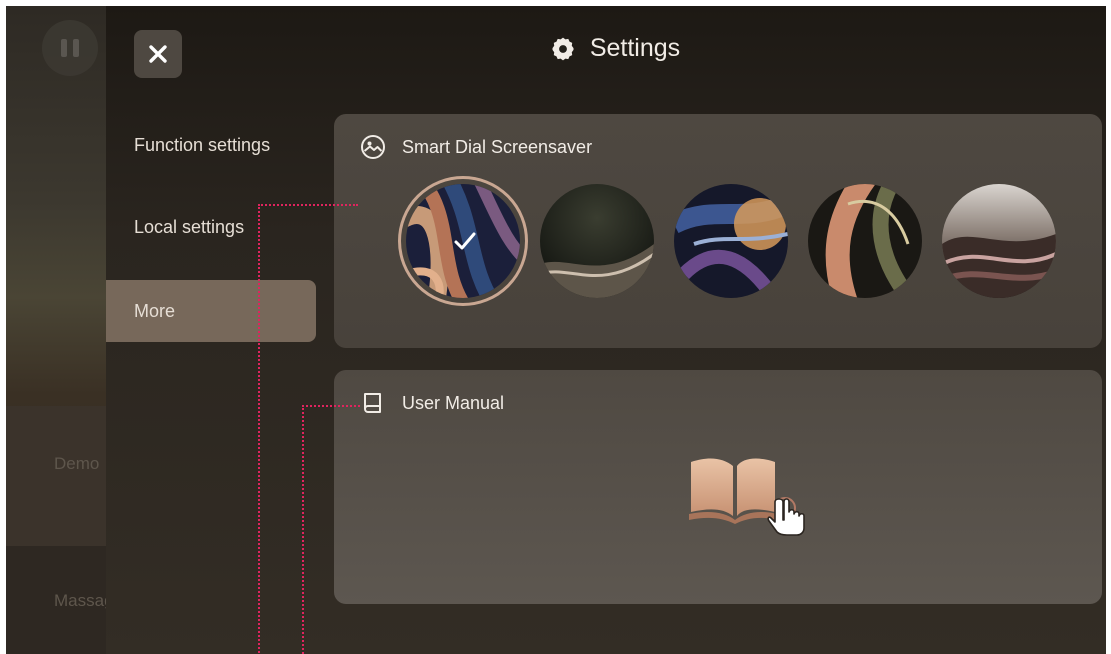  I want to click on image-icon, so click(373, 147).